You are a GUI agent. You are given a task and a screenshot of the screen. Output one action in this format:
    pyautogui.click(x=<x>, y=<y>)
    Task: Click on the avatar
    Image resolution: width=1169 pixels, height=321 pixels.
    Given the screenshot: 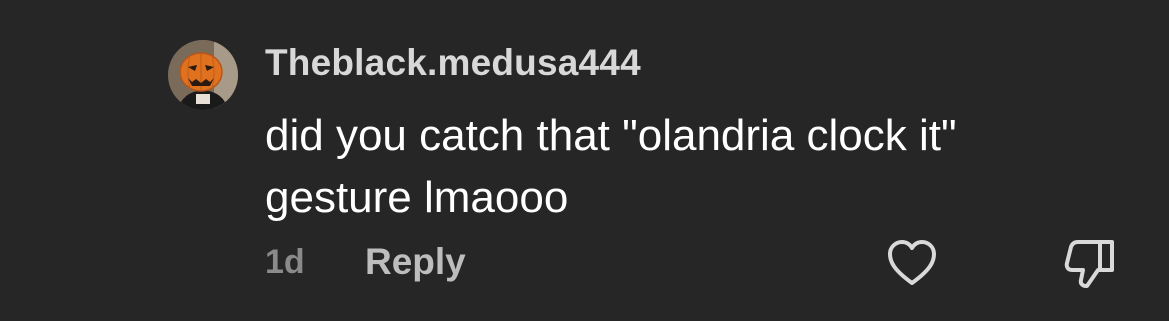 What is the action you would take?
    pyautogui.click(x=203, y=75)
    